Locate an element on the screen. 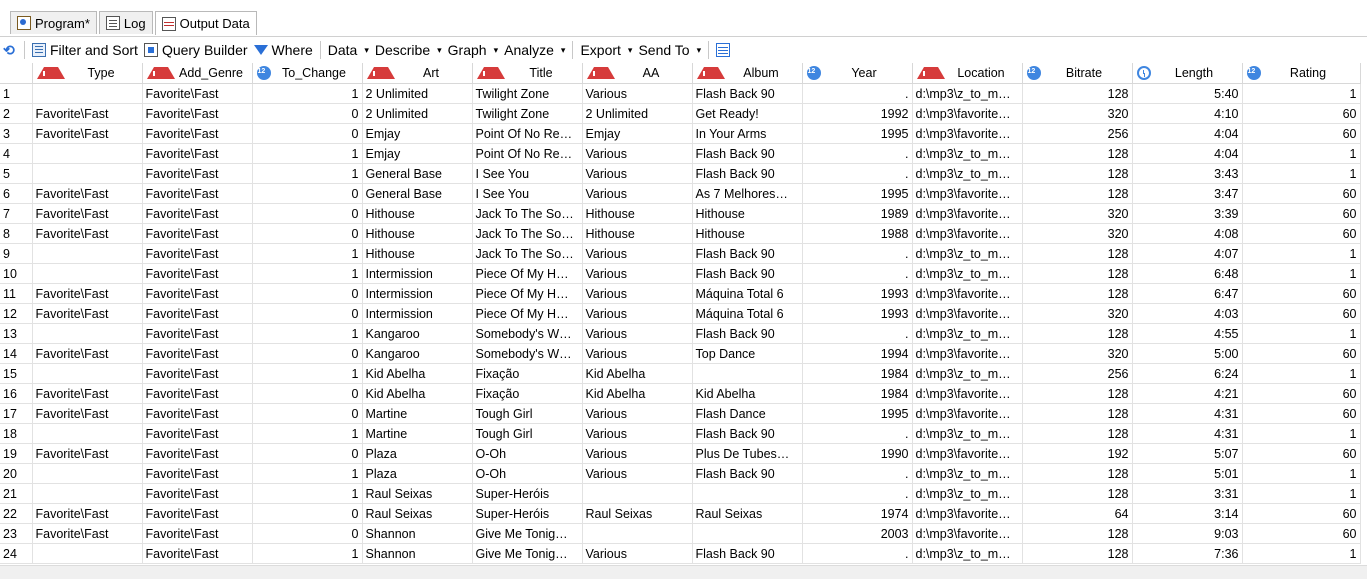  cell-length: 6:48 is located at coordinates (1187, 273).